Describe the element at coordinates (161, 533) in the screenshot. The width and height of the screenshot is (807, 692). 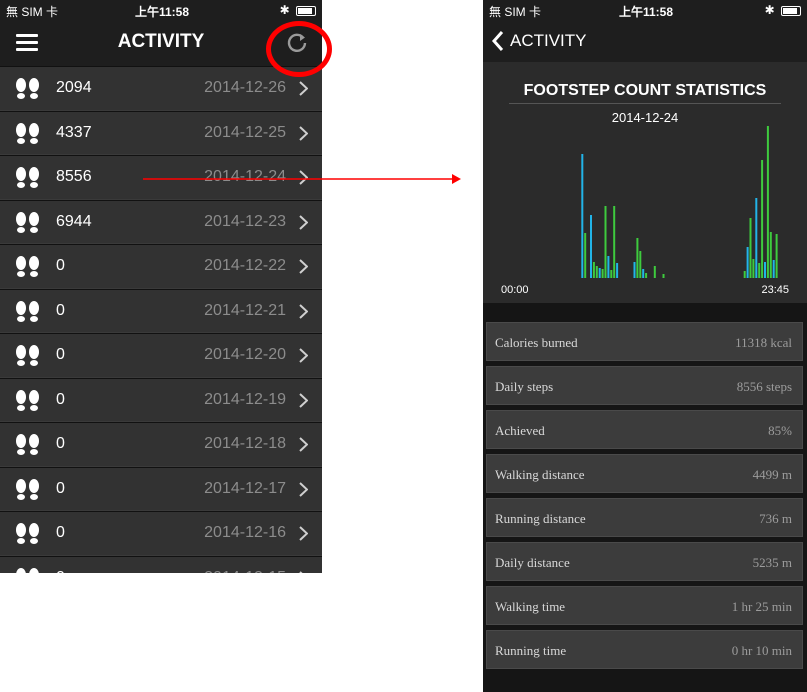
I see `activity-row: 0 2014-12-16` at that location.